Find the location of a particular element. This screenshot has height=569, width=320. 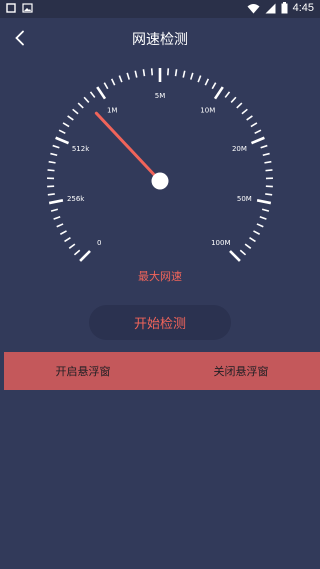

square-notification-icon is located at coordinates (11, 8).